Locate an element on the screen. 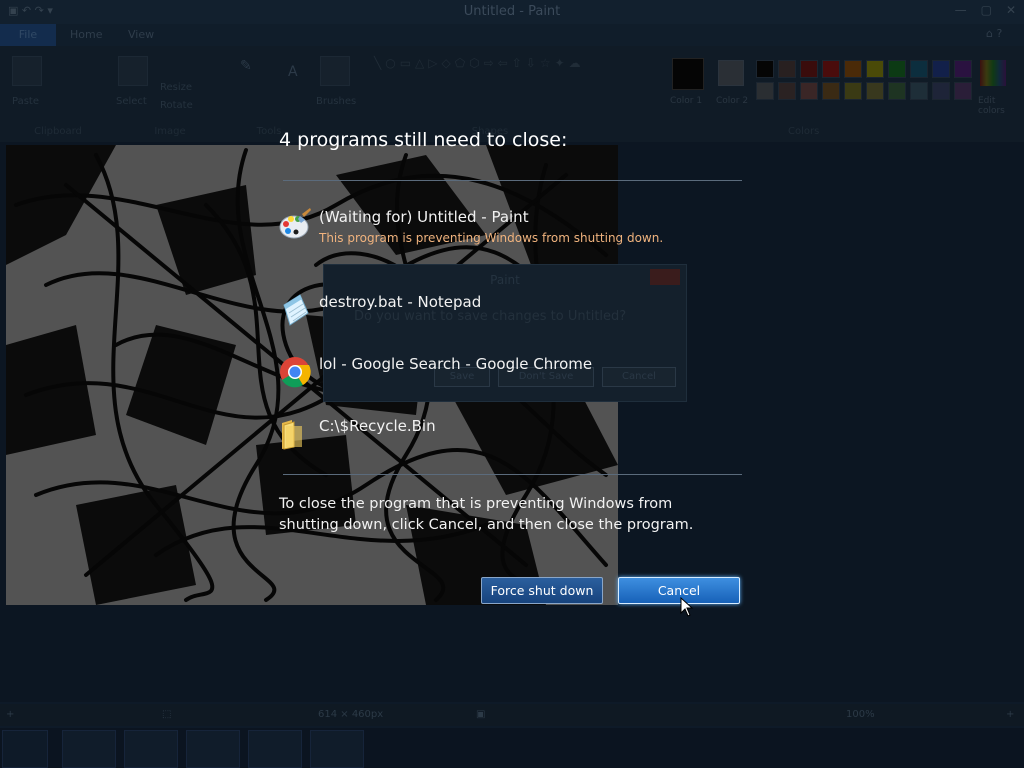 The image size is (1024, 768). chrome-icon is located at coordinates (295, 372).